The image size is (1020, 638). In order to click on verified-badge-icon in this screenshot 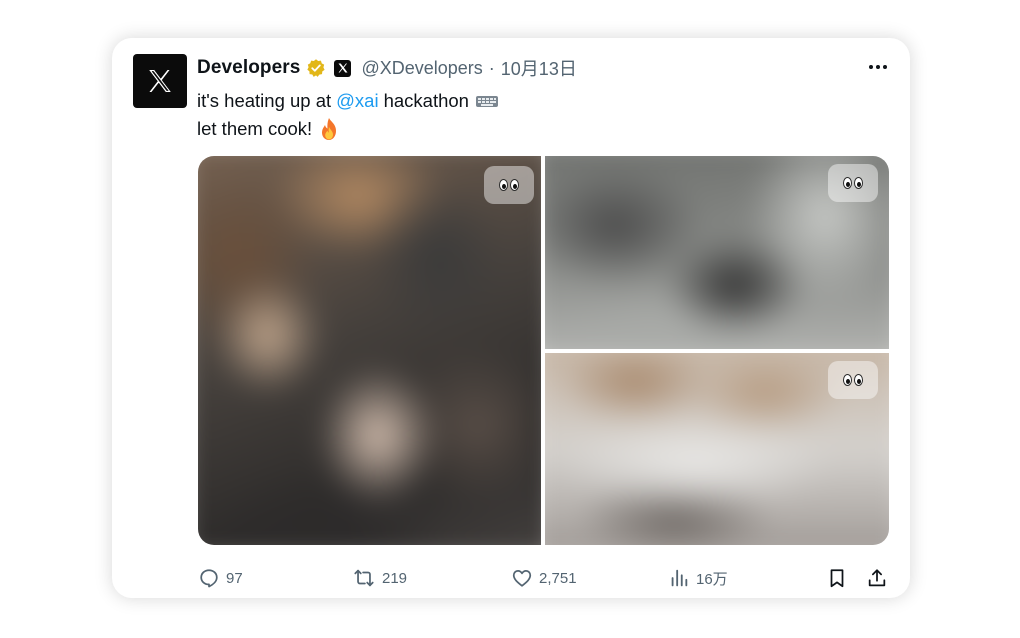, I will do `click(316, 68)`.